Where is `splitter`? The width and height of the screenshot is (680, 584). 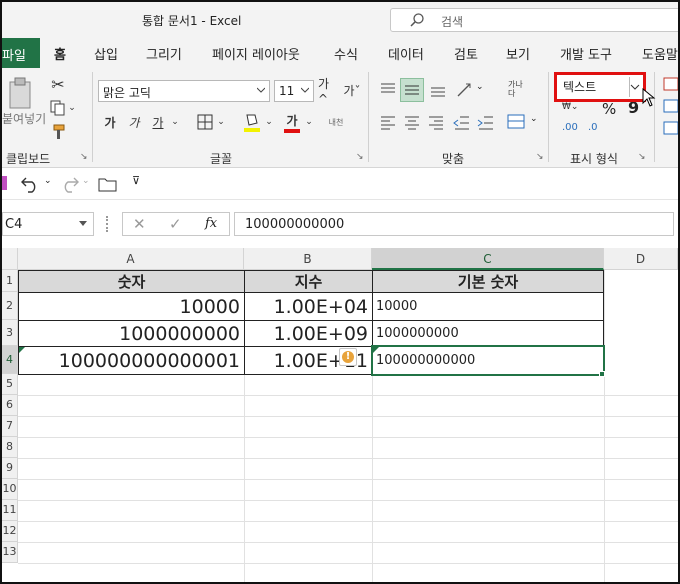
splitter is located at coordinates (107, 224).